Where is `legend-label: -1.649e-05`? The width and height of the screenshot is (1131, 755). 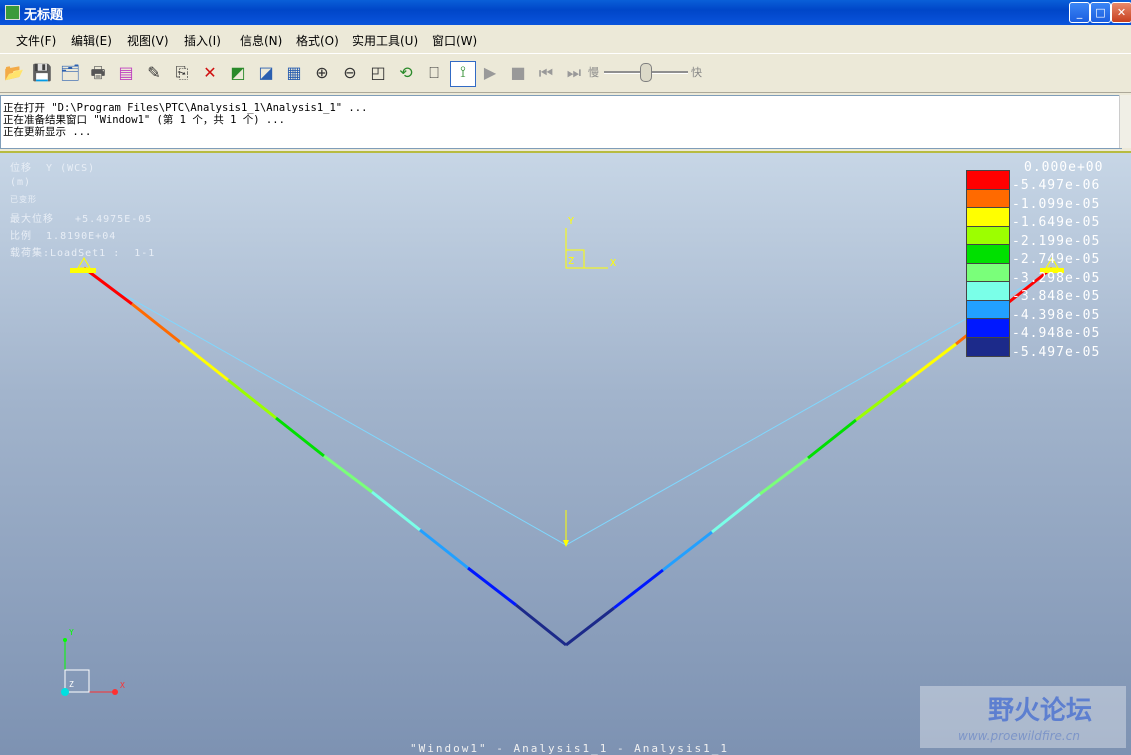 legend-label: -1.649e-05 is located at coordinates (1056, 222).